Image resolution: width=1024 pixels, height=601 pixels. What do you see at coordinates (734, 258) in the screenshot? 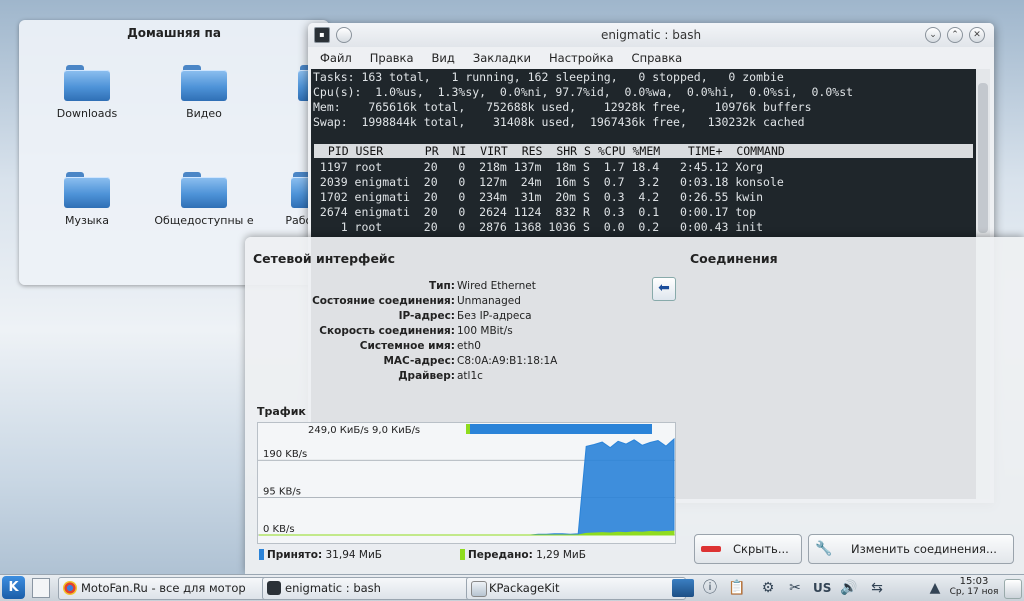
I see `connections-heading: Соединения` at bounding box center [734, 258].